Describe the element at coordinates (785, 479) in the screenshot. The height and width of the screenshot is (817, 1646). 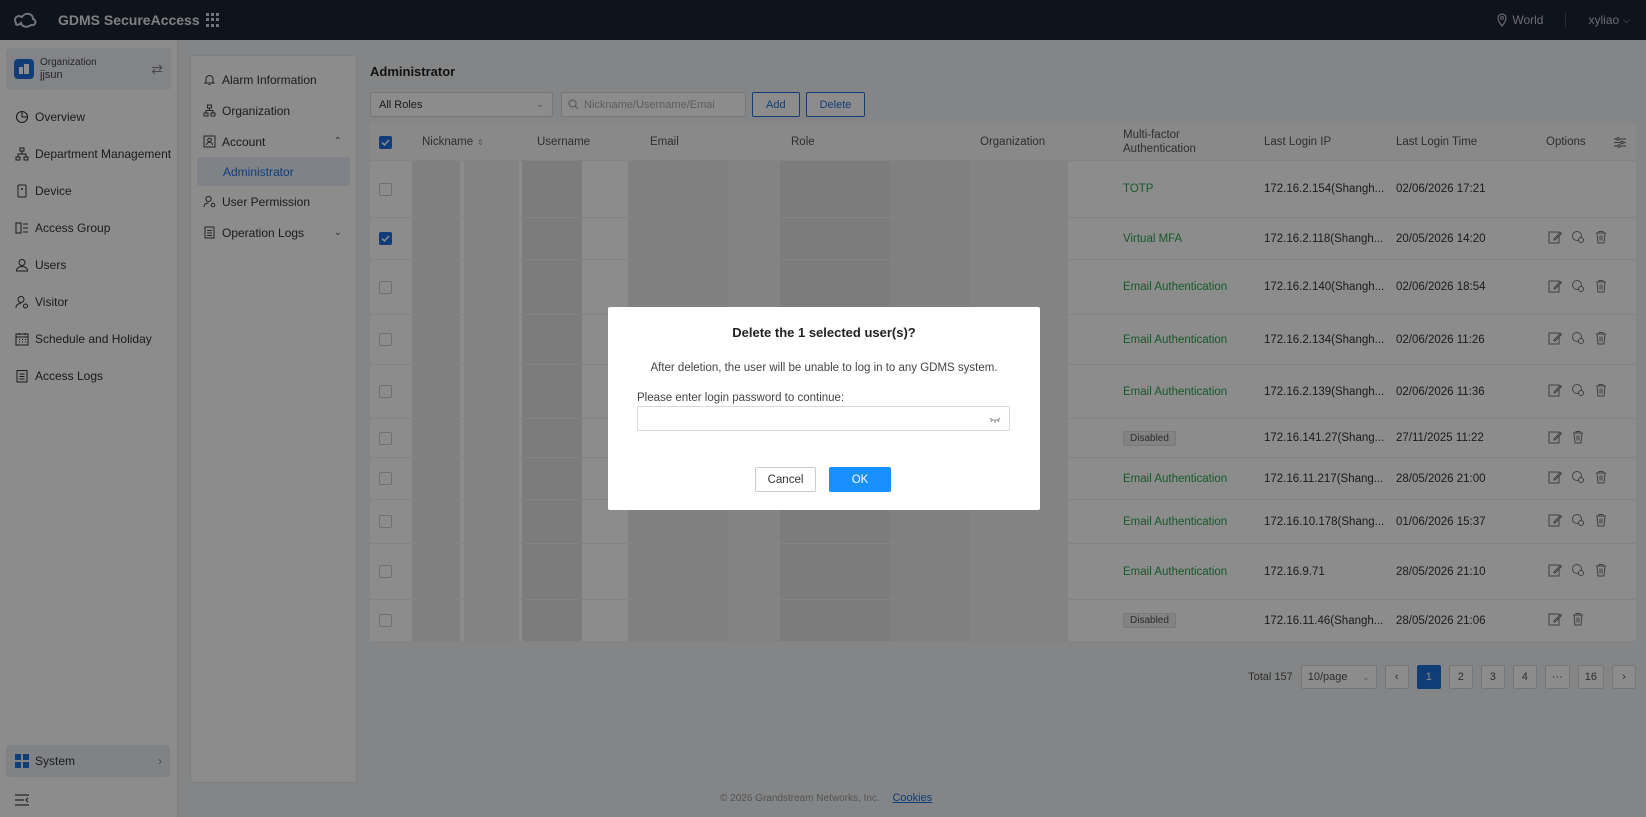
I see `cancel-button: Cancel` at that location.